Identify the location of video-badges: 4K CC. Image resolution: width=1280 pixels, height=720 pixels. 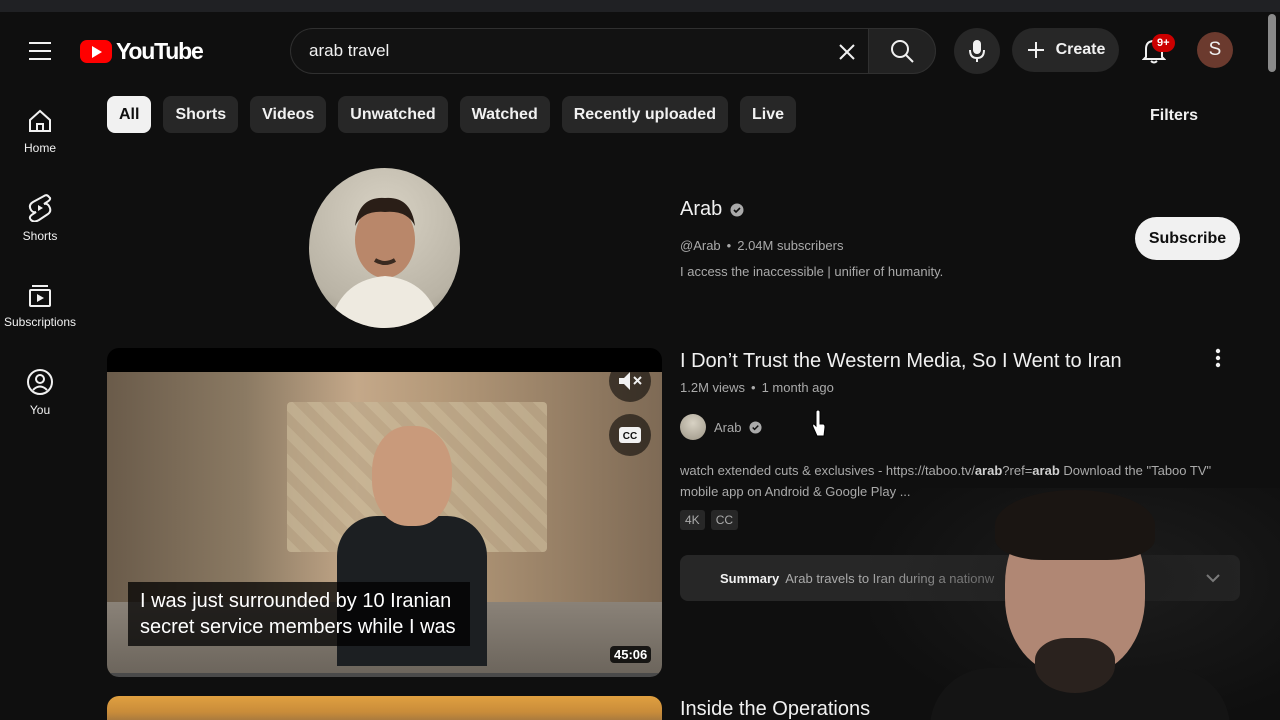
(709, 520).